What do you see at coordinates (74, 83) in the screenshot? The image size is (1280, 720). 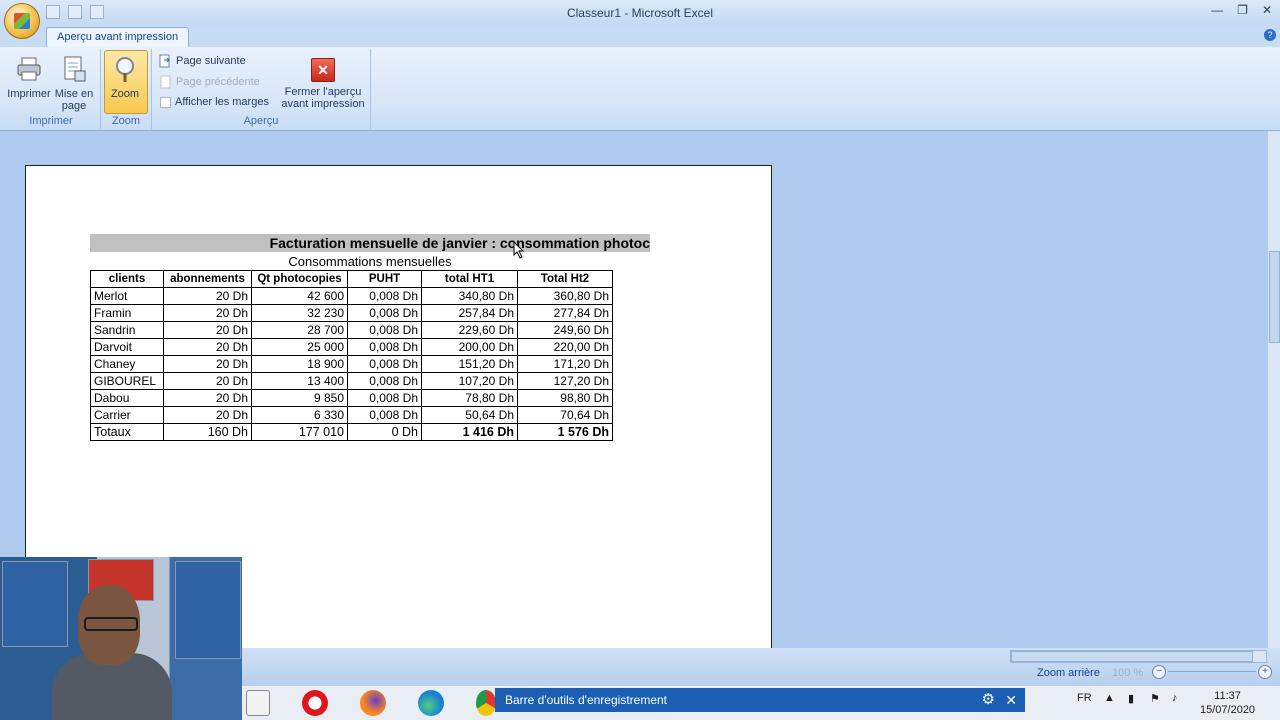 I see `page-setup-button: Mise en page` at bounding box center [74, 83].